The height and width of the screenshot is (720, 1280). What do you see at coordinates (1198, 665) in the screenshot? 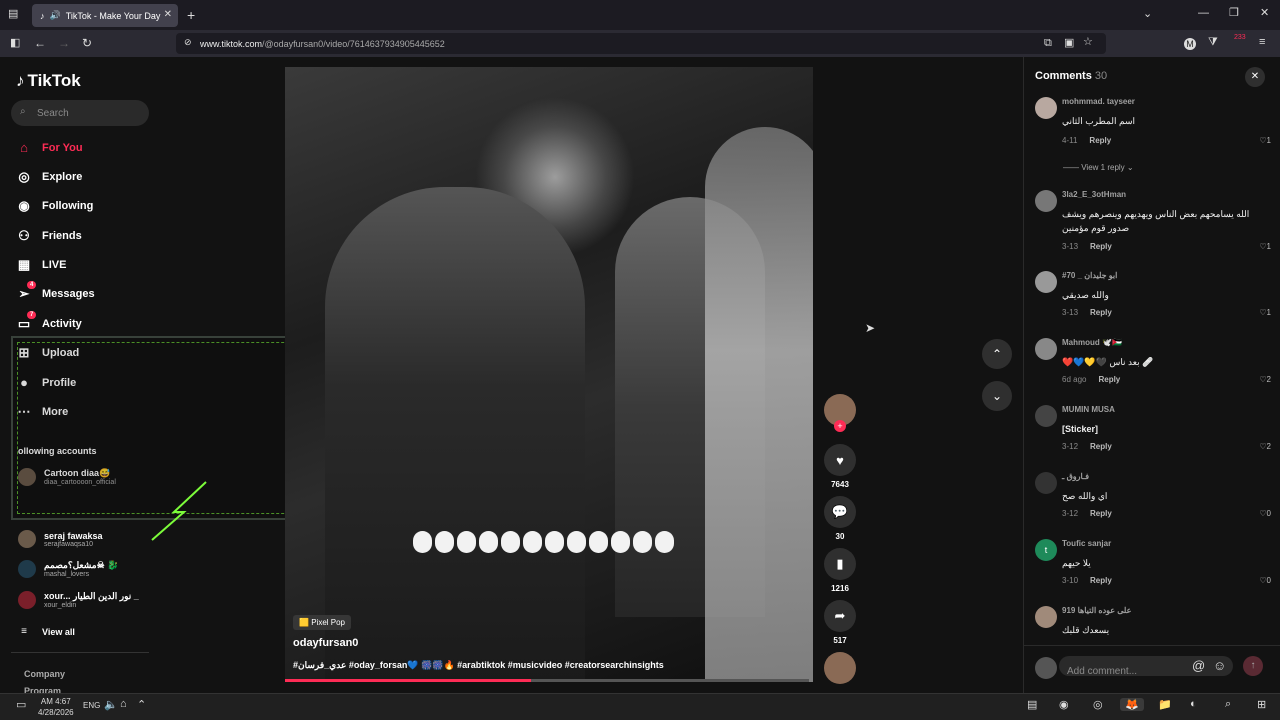
I see `mention-icon: @` at bounding box center [1198, 665].